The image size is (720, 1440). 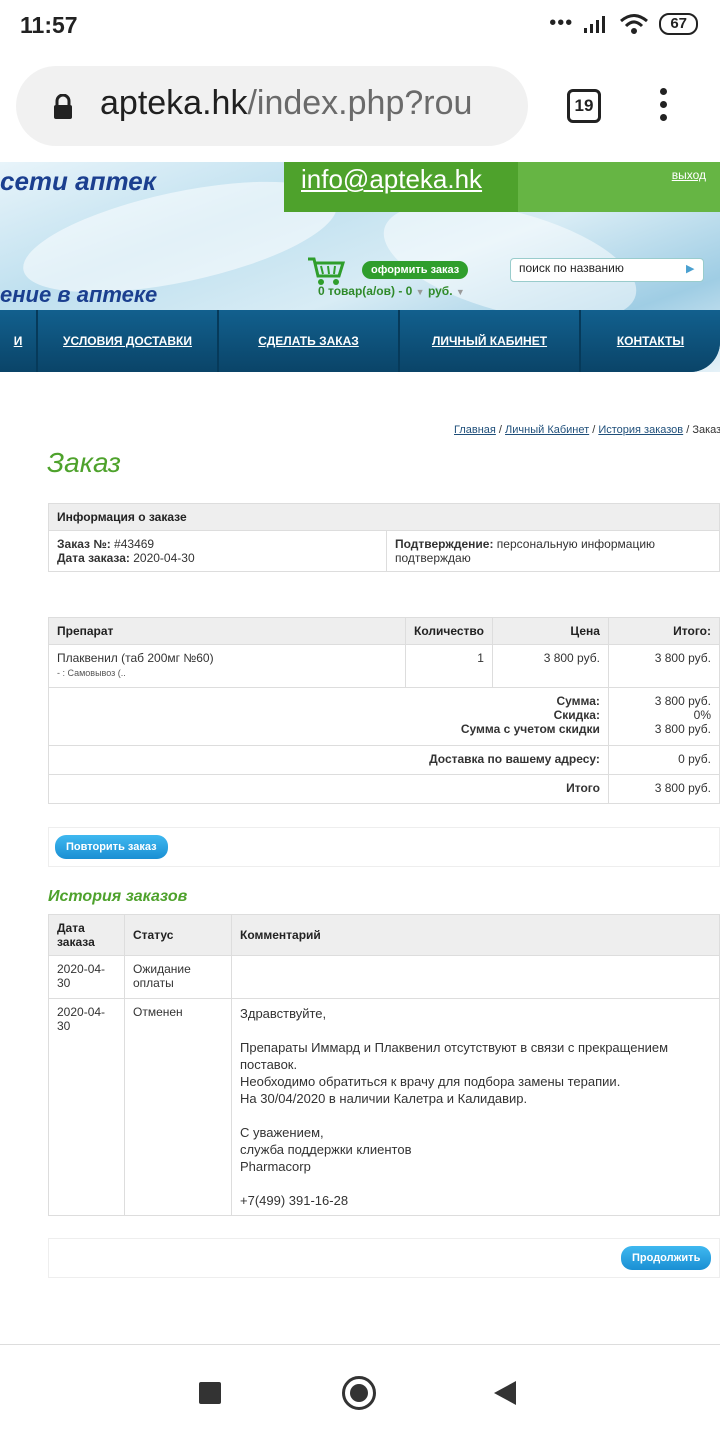 What do you see at coordinates (134, 544) in the screenshot?
I see `order-number: #43469` at bounding box center [134, 544].